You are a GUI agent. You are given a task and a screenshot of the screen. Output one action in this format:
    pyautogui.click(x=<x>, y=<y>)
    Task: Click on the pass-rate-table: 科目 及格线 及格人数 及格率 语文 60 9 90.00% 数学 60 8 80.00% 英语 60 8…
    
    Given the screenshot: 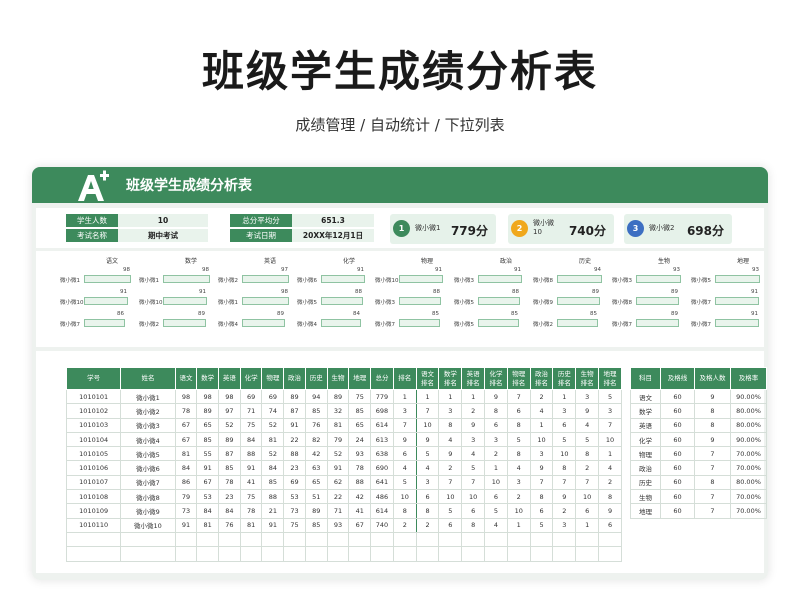 What is the action you would take?
    pyautogui.click(x=698, y=443)
    